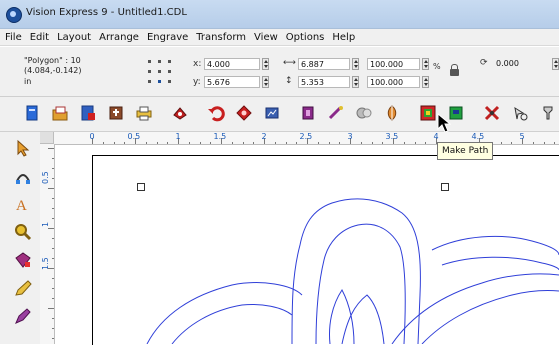  What do you see at coordinates (180, 113) in the screenshot?
I see `plot-icon` at bounding box center [180, 113].